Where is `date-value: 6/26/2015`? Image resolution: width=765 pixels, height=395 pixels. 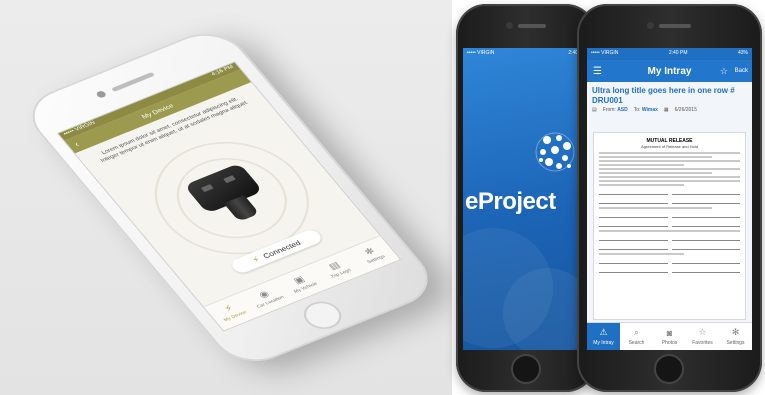
date-value: 6/26/2015 is located at coordinates (685, 110).